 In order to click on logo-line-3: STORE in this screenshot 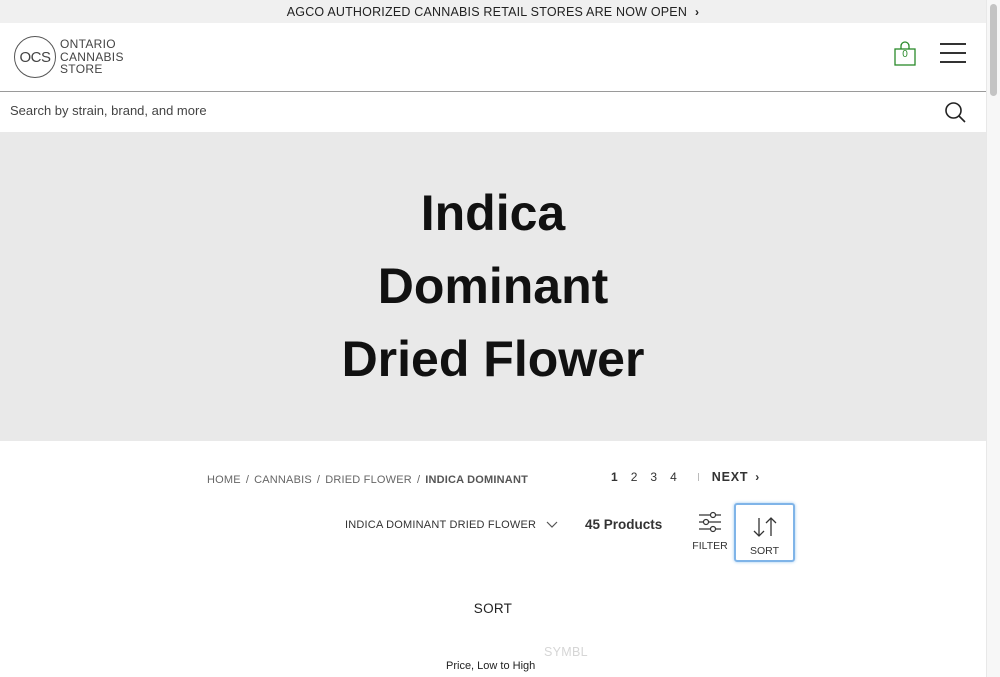, I will do `click(81, 69)`.